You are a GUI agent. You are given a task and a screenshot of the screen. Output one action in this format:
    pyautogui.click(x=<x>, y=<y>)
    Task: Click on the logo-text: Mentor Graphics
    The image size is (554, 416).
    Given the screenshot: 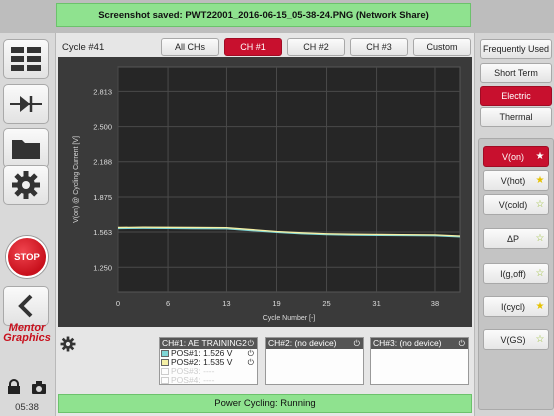 What is the action you would take?
    pyautogui.click(x=27, y=333)
    